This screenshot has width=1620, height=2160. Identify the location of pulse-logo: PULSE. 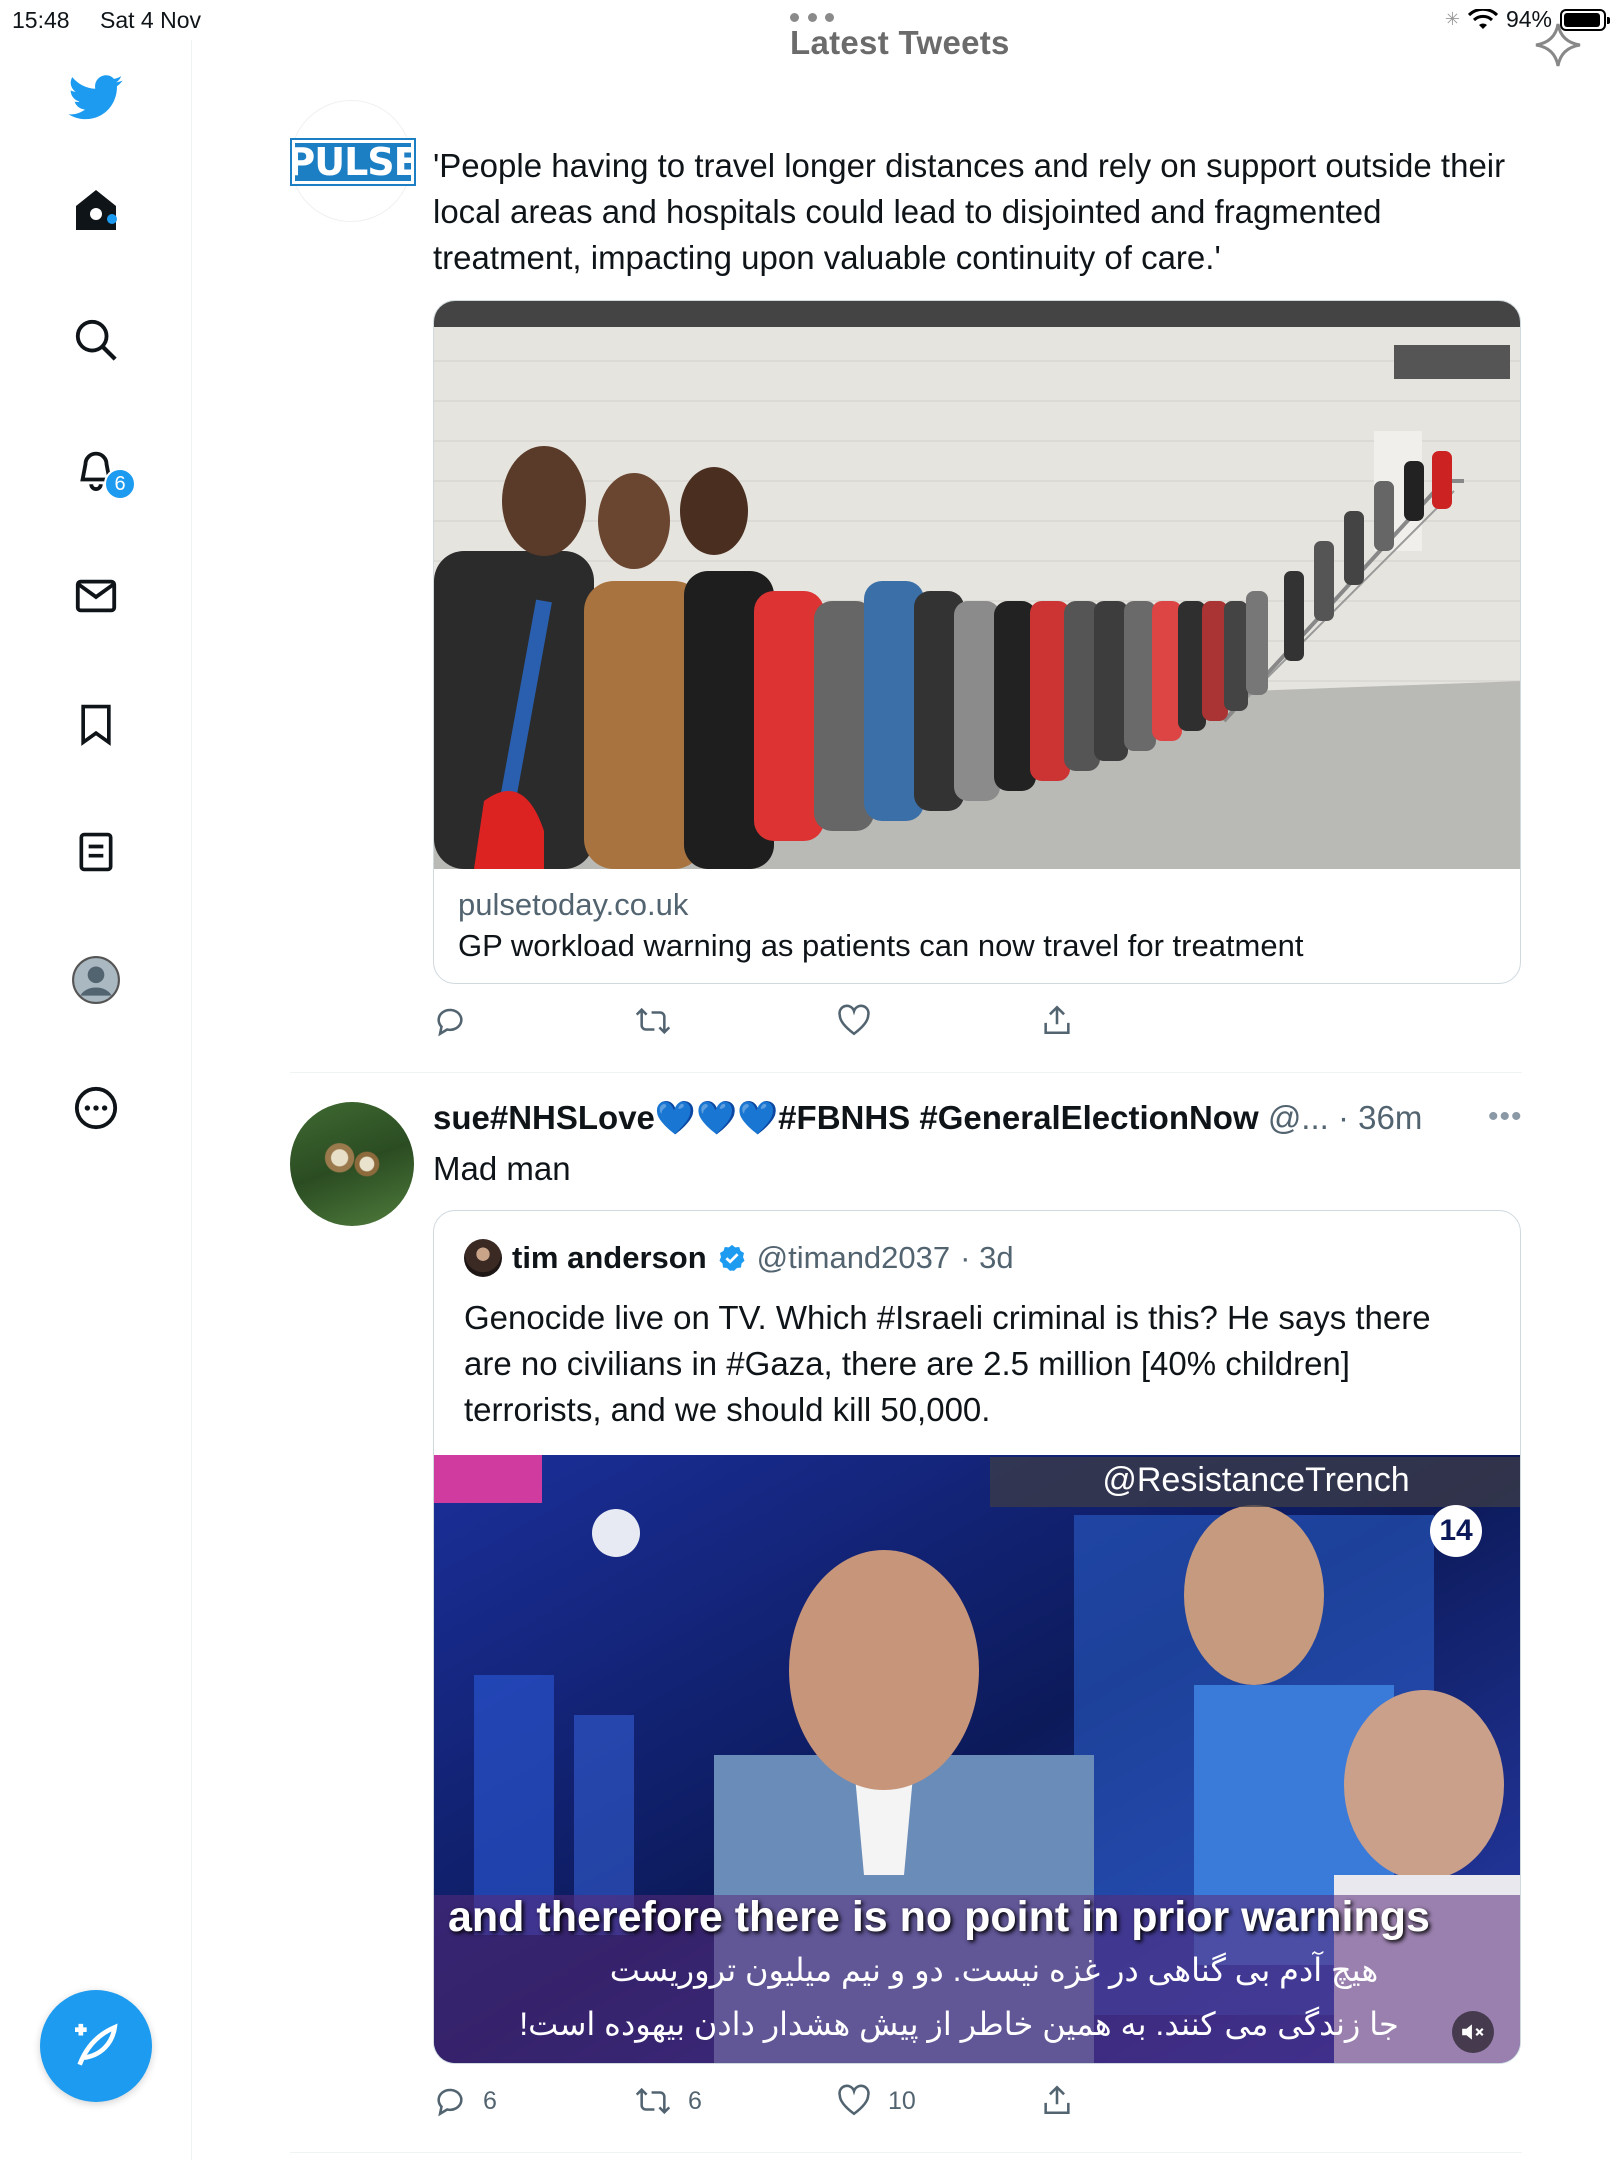
(353, 162).